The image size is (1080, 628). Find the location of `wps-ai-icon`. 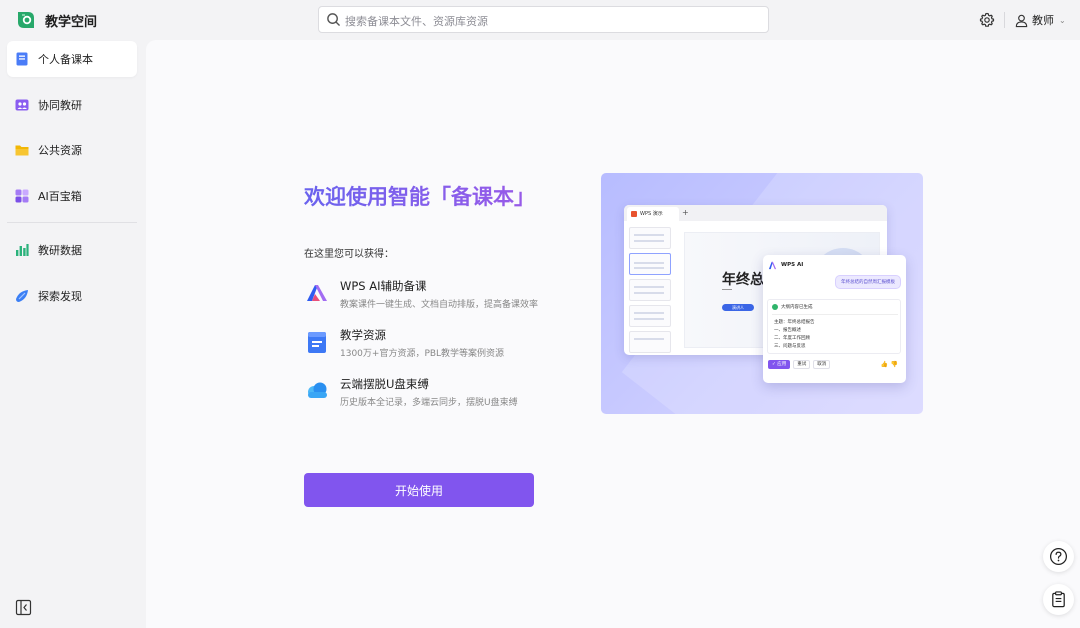

wps-ai-icon is located at coordinates (317, 293).